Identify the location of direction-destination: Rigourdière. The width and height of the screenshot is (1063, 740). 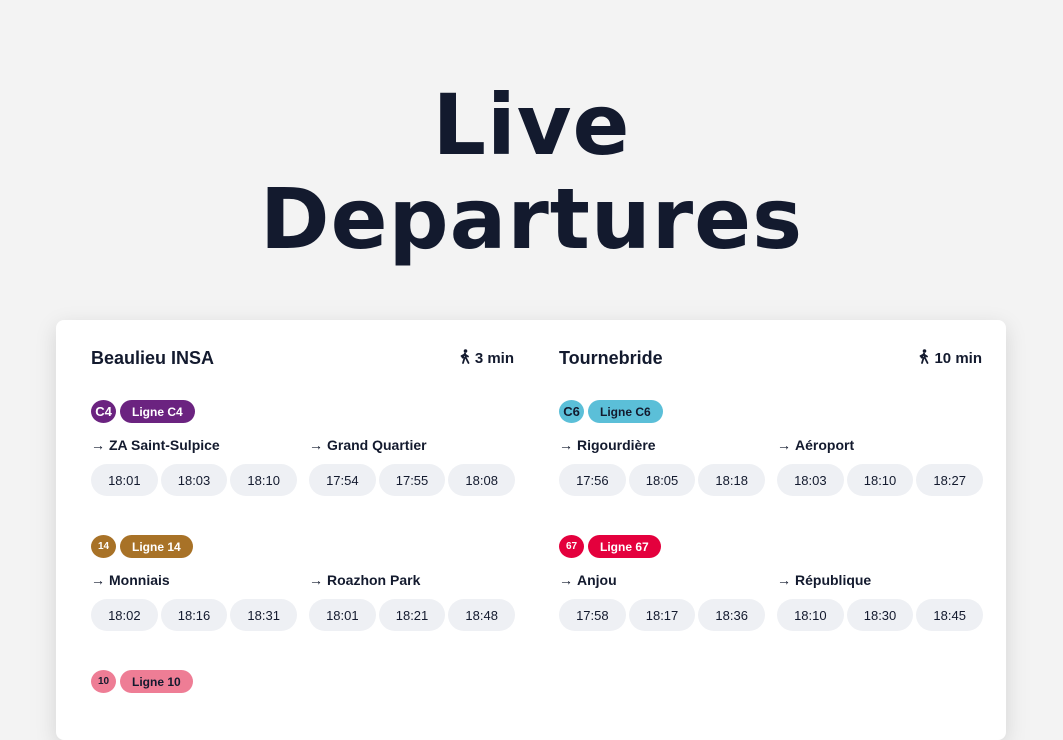
(616, 445).